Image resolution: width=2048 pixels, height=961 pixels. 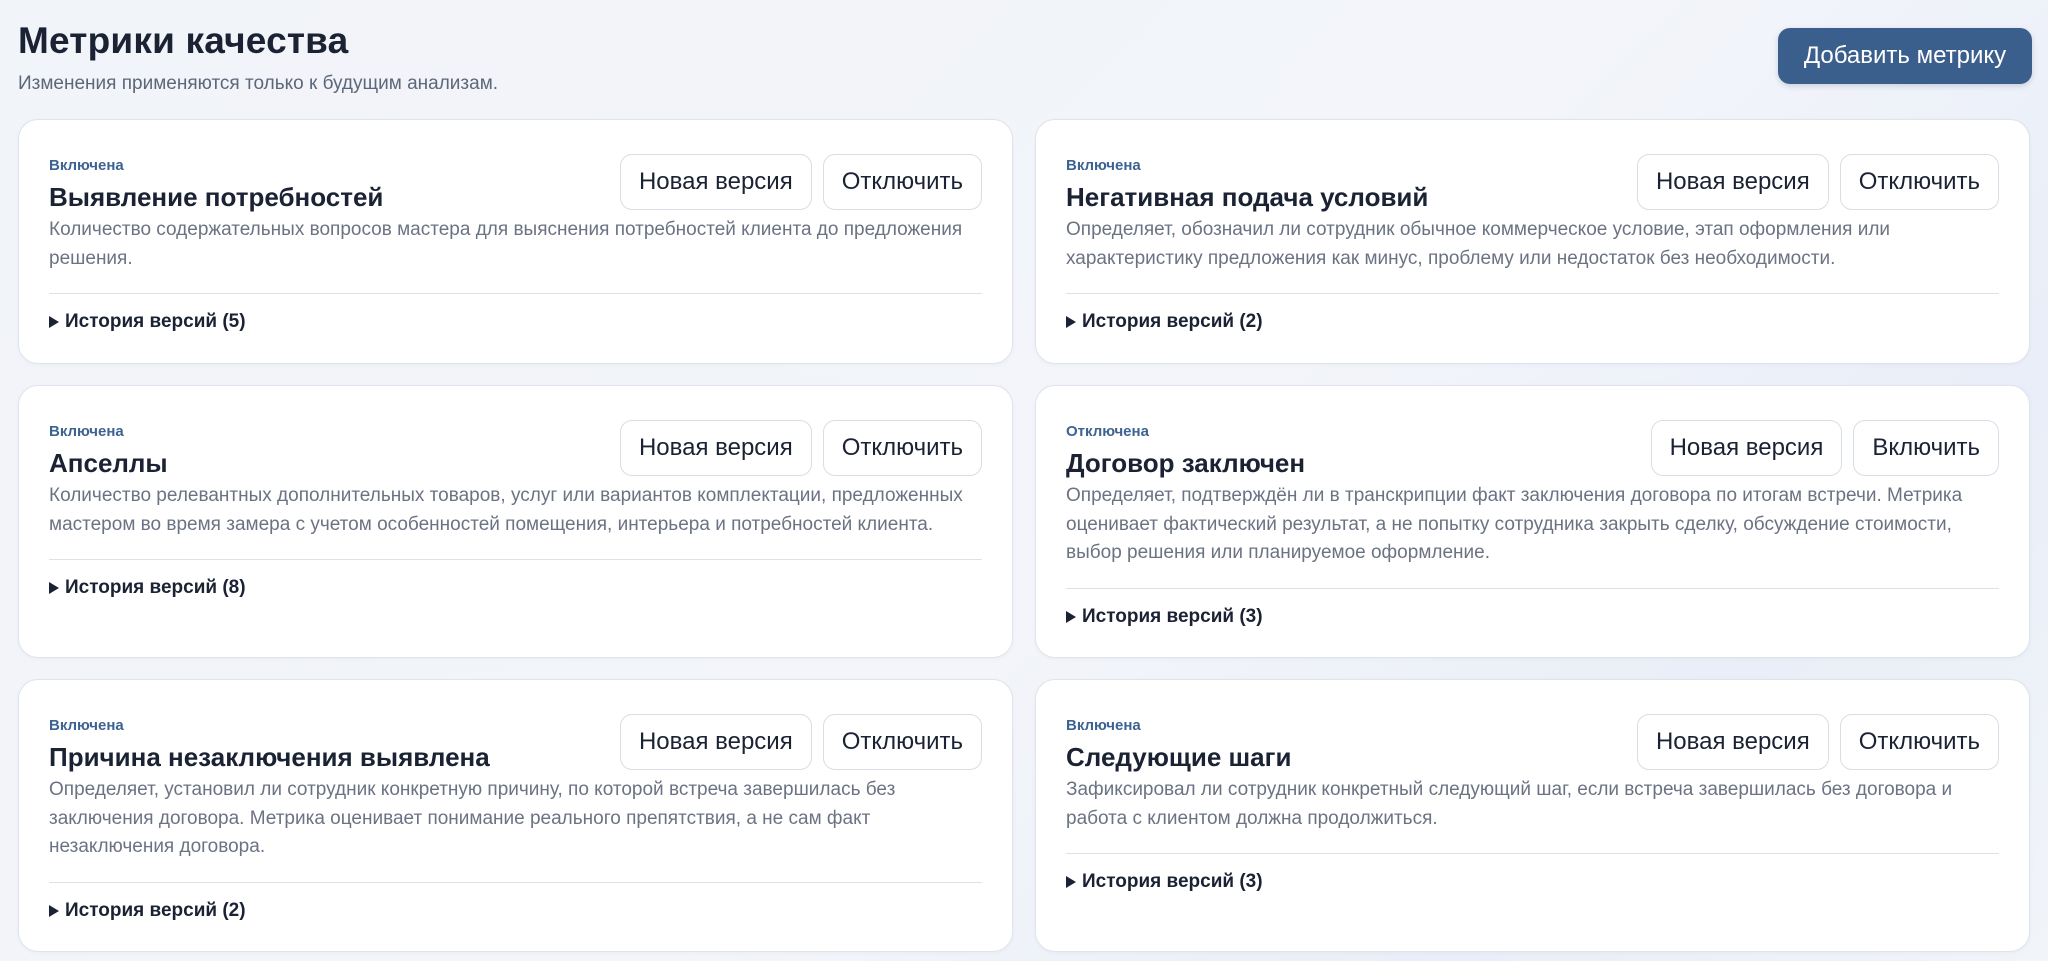 I want to click on version-history-toggle: История версий (8), so click(x=515, y=588).